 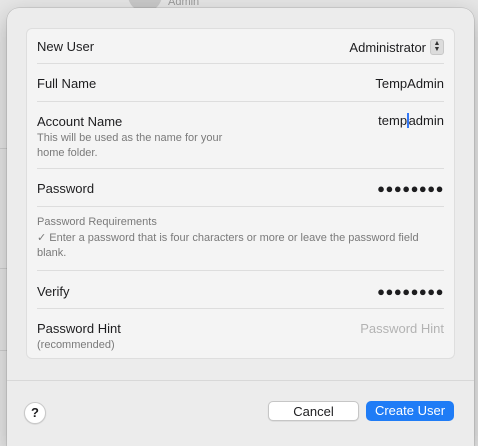 I want to click on account-name-text-after: admin, so click(x=426, y=120).